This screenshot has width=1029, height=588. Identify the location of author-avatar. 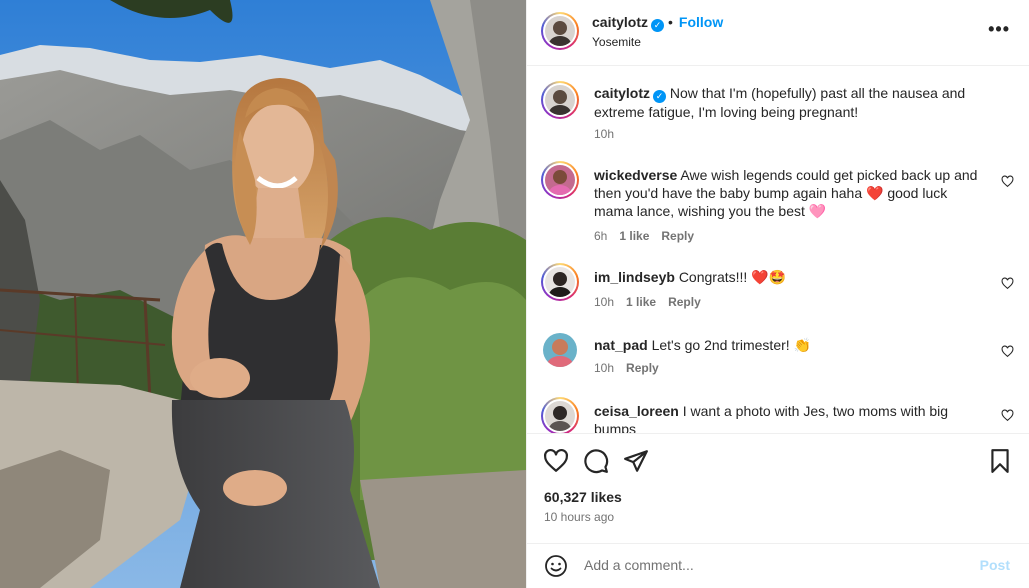
(560, 31).